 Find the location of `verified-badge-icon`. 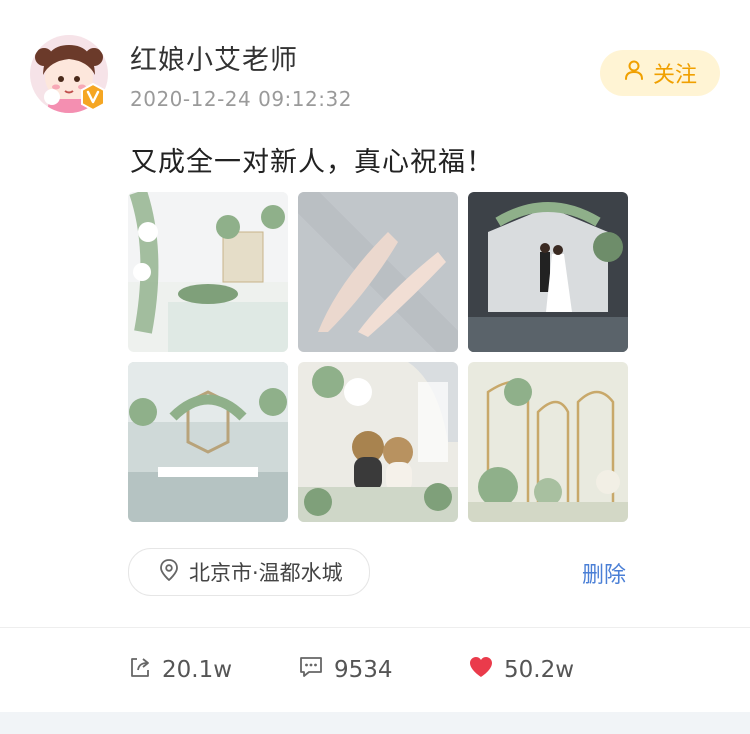

verified-badge-icon is located at coordinates (93, 97).